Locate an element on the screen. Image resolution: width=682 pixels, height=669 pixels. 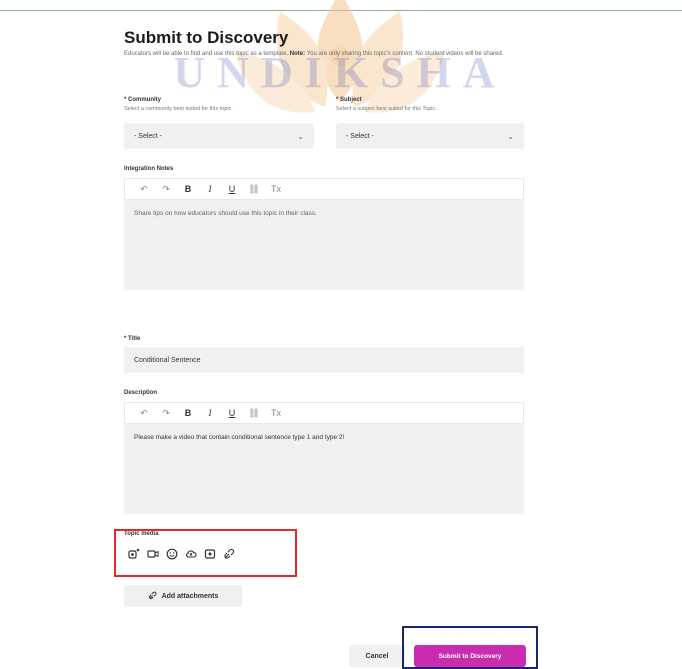
subject-label: * Subject is located at coordinates (349, 100).